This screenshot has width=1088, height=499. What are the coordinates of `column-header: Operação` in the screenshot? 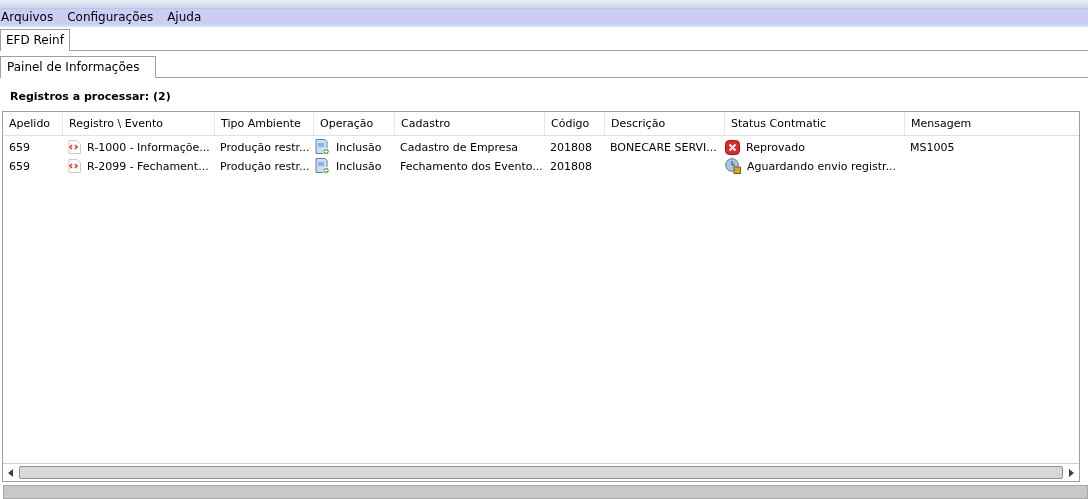 It's located at (353, 123).